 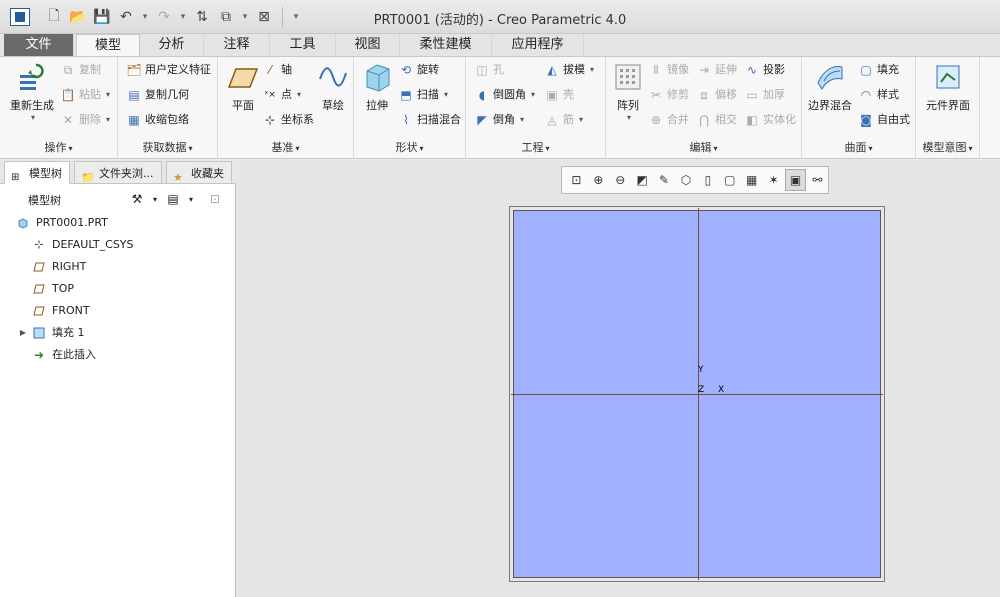 What do you see at coordinates (155, 199) in the screenshot?
I see `settings-dropdown-icon: ▾` at bounding box center [155, 199].